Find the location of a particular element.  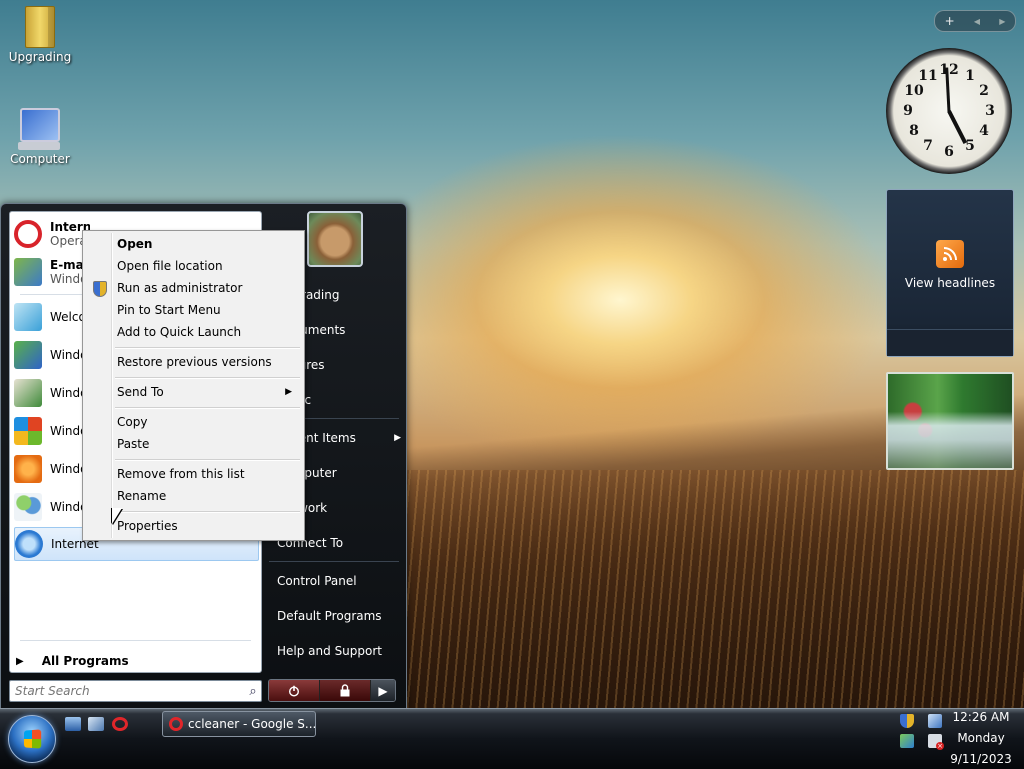

computer-icon is located at coordinates (39, 129).